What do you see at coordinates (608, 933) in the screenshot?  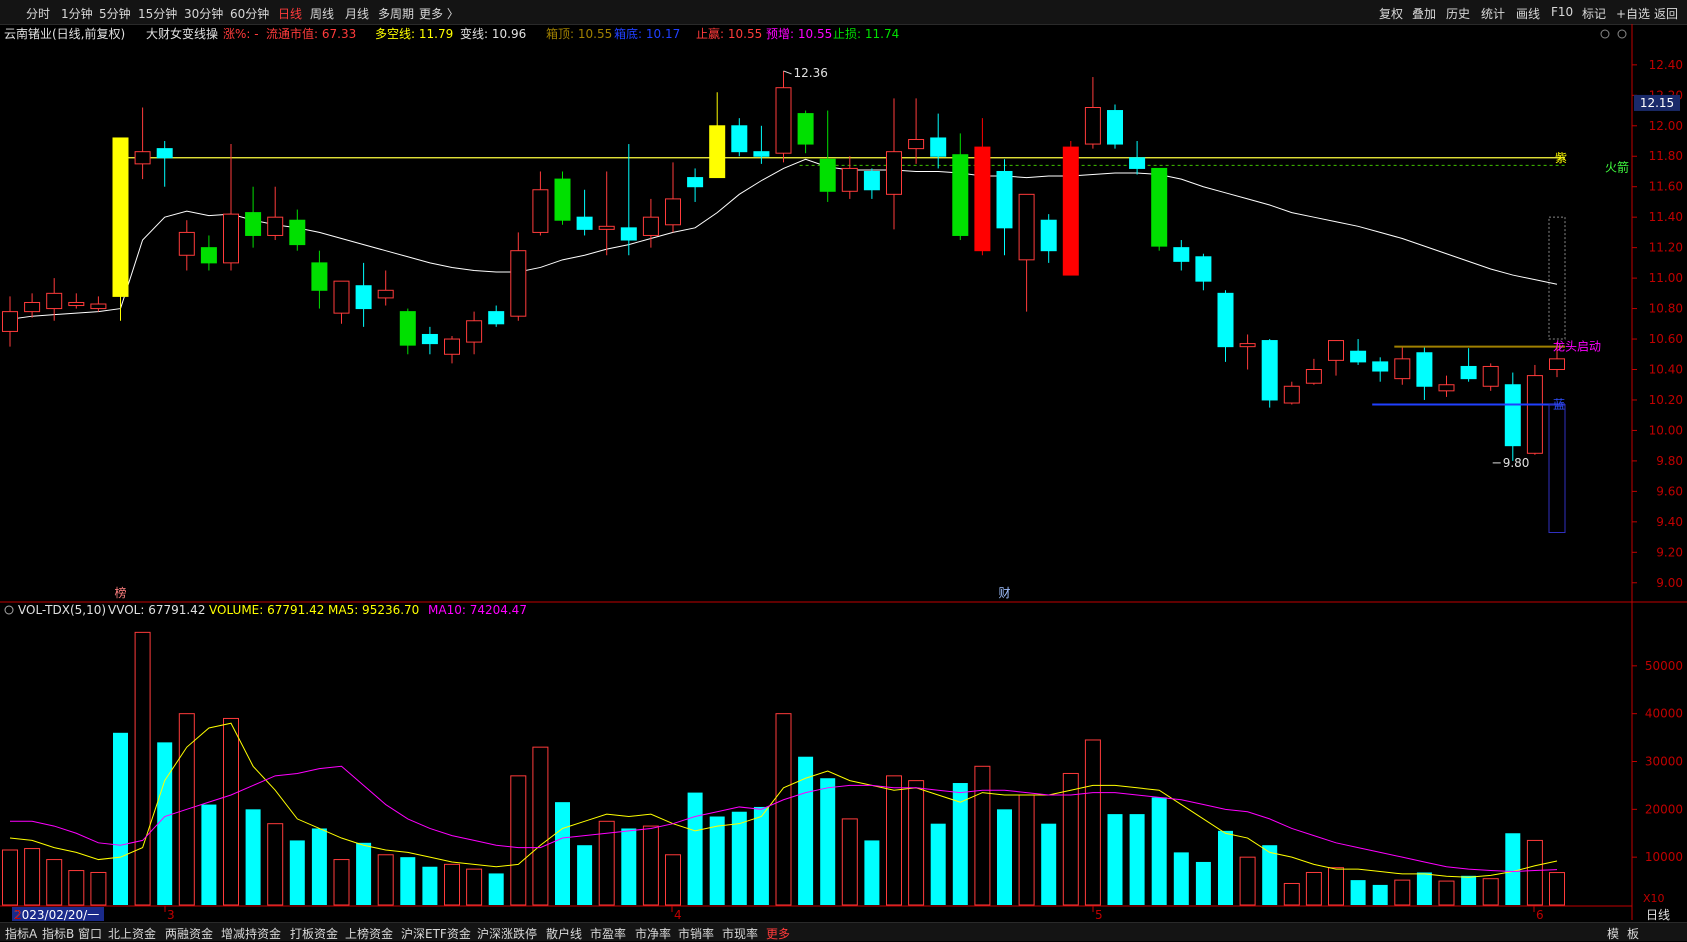 I see `bottom-tab-11: 市盈率` at bounding box center [608, 933].